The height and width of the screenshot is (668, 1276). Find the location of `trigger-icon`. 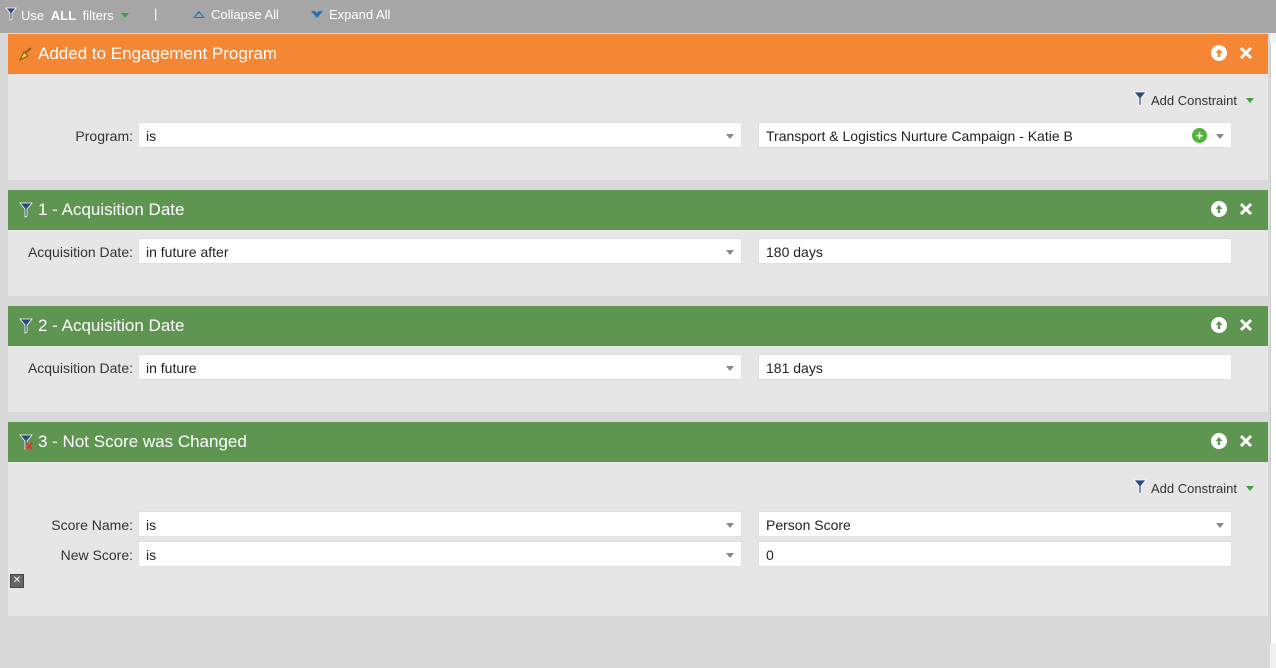

trigger-icon is located at coordinates (26, 54).